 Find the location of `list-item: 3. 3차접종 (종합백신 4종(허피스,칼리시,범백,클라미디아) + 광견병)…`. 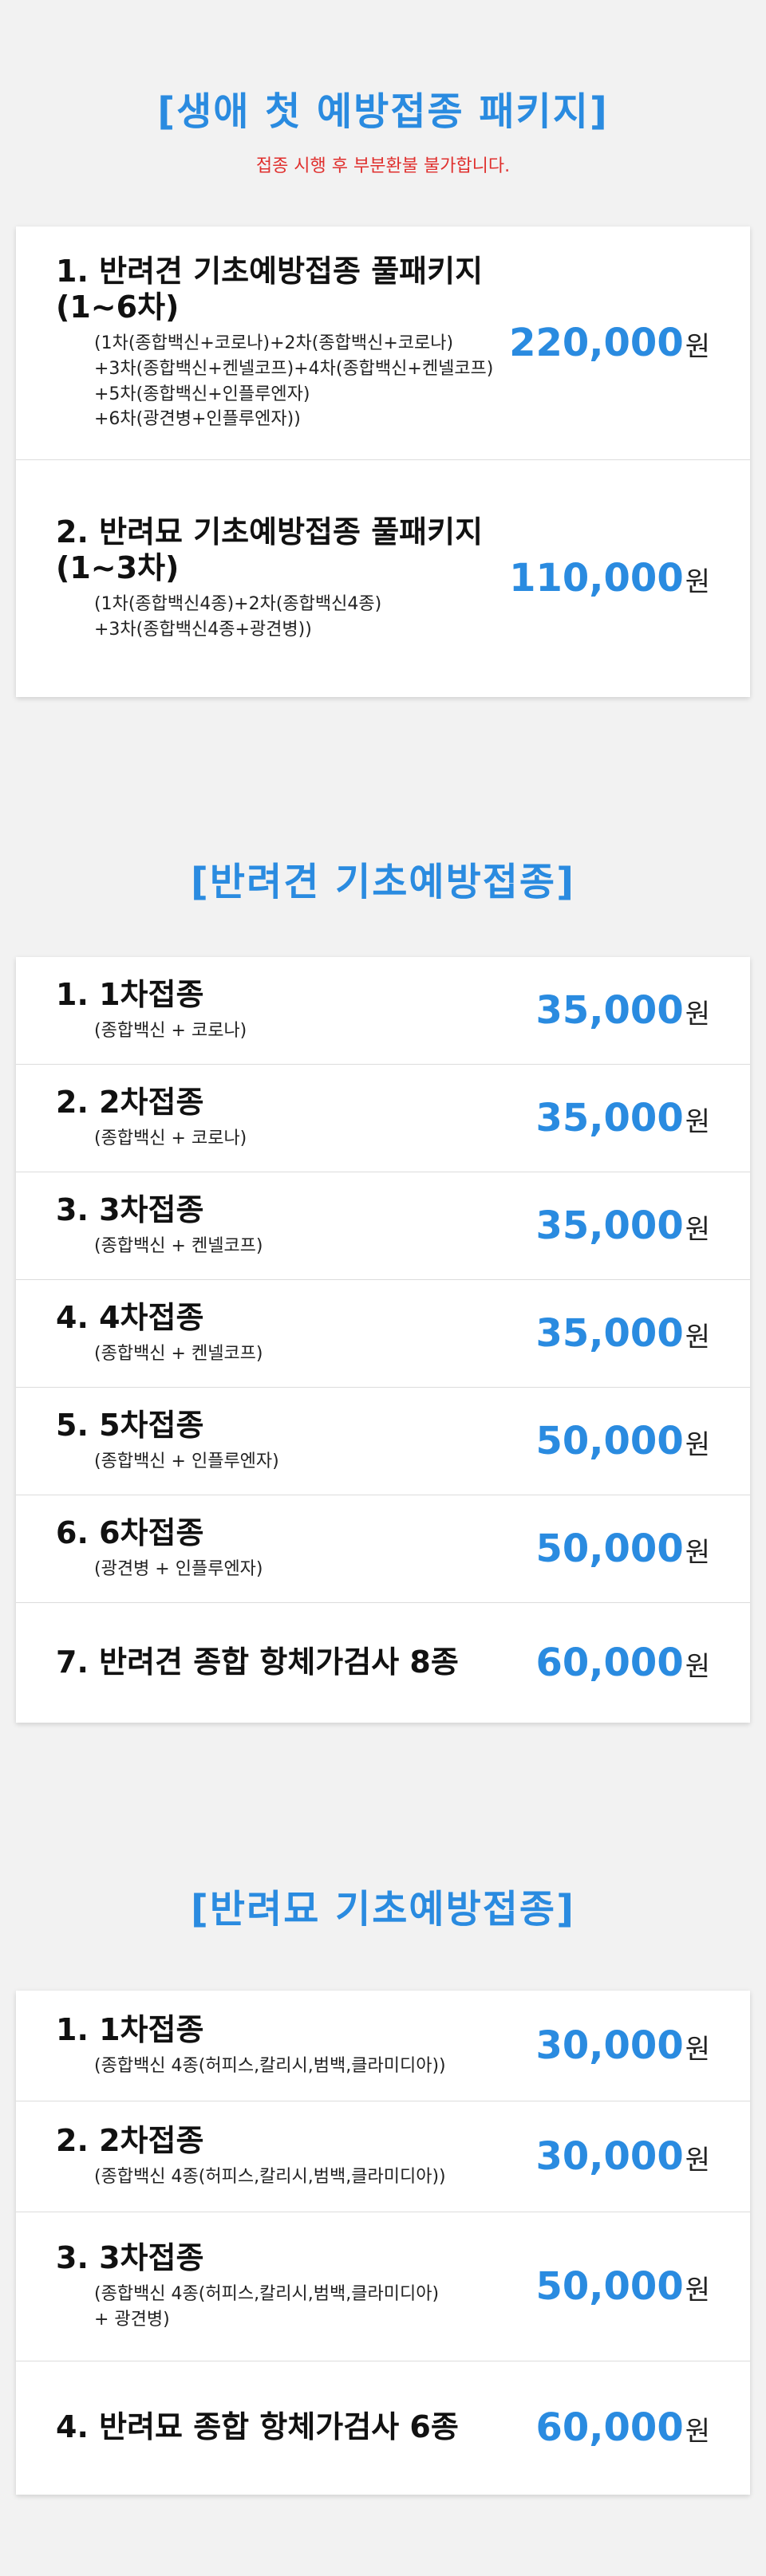

list-item: 3. 3차접종 (종합백신 4종(허피스,칼리시,범백,클라미디아) + 광견병)… is located at coordinates (383, 2286).